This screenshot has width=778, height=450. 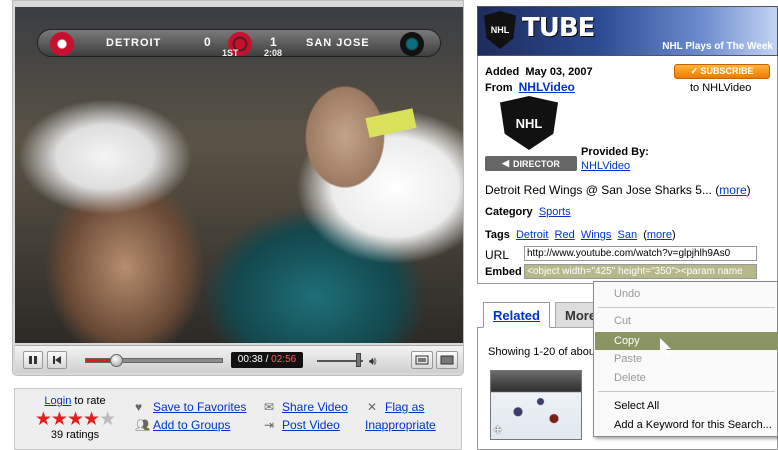 I want to click on pause-icon, so click(x=33, y=360).